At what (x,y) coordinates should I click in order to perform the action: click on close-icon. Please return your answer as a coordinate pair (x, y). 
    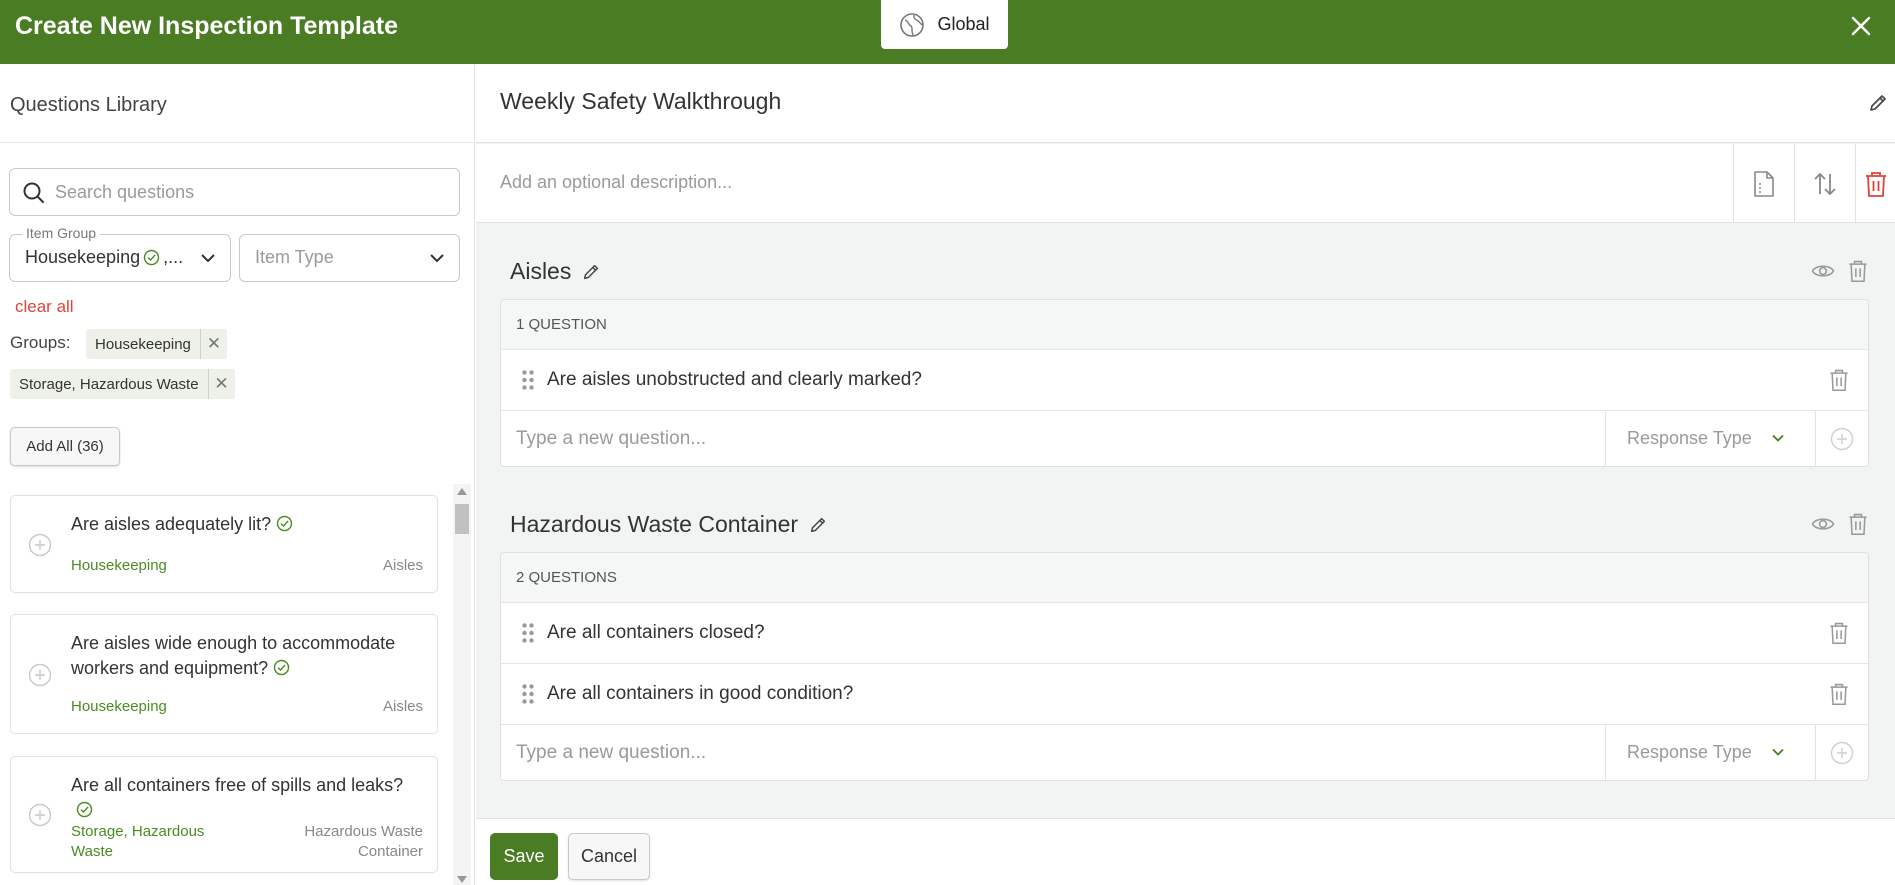
    Looking at the image, I should click on (1861, 26).